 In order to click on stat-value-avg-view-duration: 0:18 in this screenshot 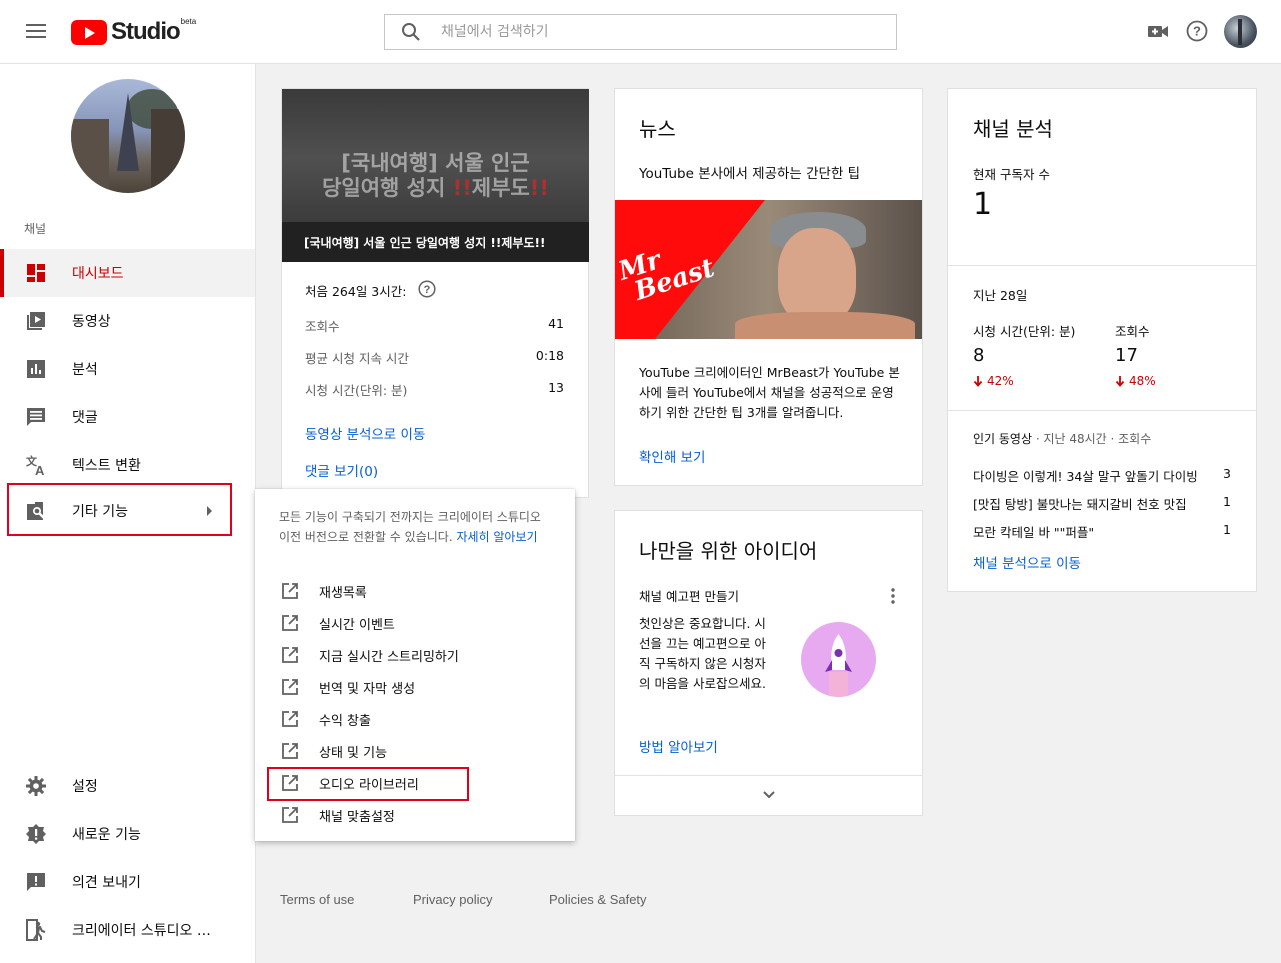, I will do `click(549, 355)`.